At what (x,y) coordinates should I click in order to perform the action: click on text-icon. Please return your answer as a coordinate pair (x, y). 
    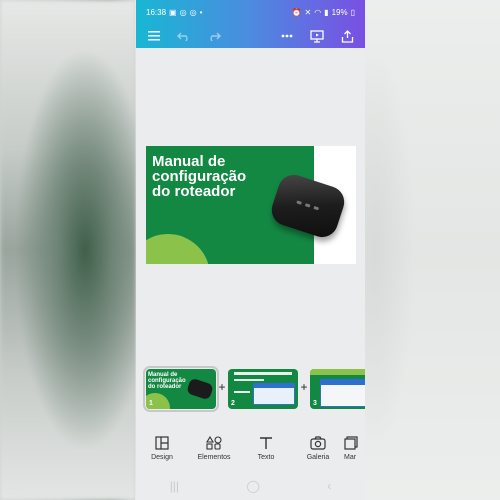
    Looking at the image, I should click on (266, 443).